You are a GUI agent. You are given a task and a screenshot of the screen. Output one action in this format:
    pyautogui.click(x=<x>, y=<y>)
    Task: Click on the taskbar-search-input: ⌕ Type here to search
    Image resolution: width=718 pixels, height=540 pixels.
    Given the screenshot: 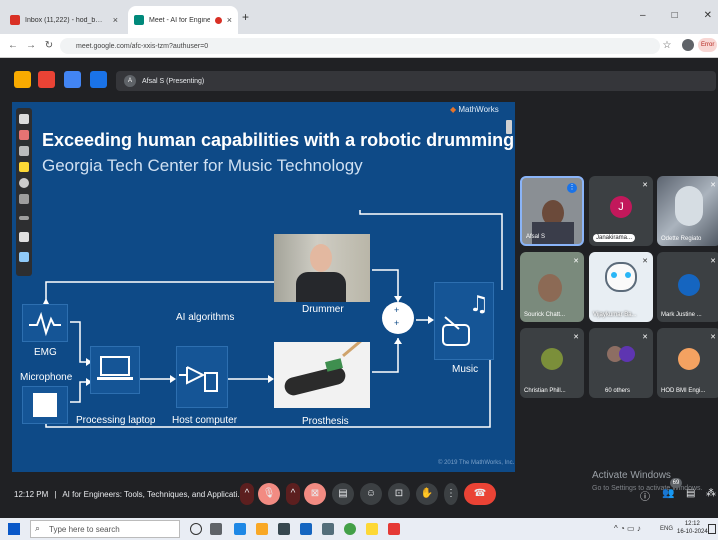 What is the action you would take?
    pyautogui.click(x=105, y=529)
    